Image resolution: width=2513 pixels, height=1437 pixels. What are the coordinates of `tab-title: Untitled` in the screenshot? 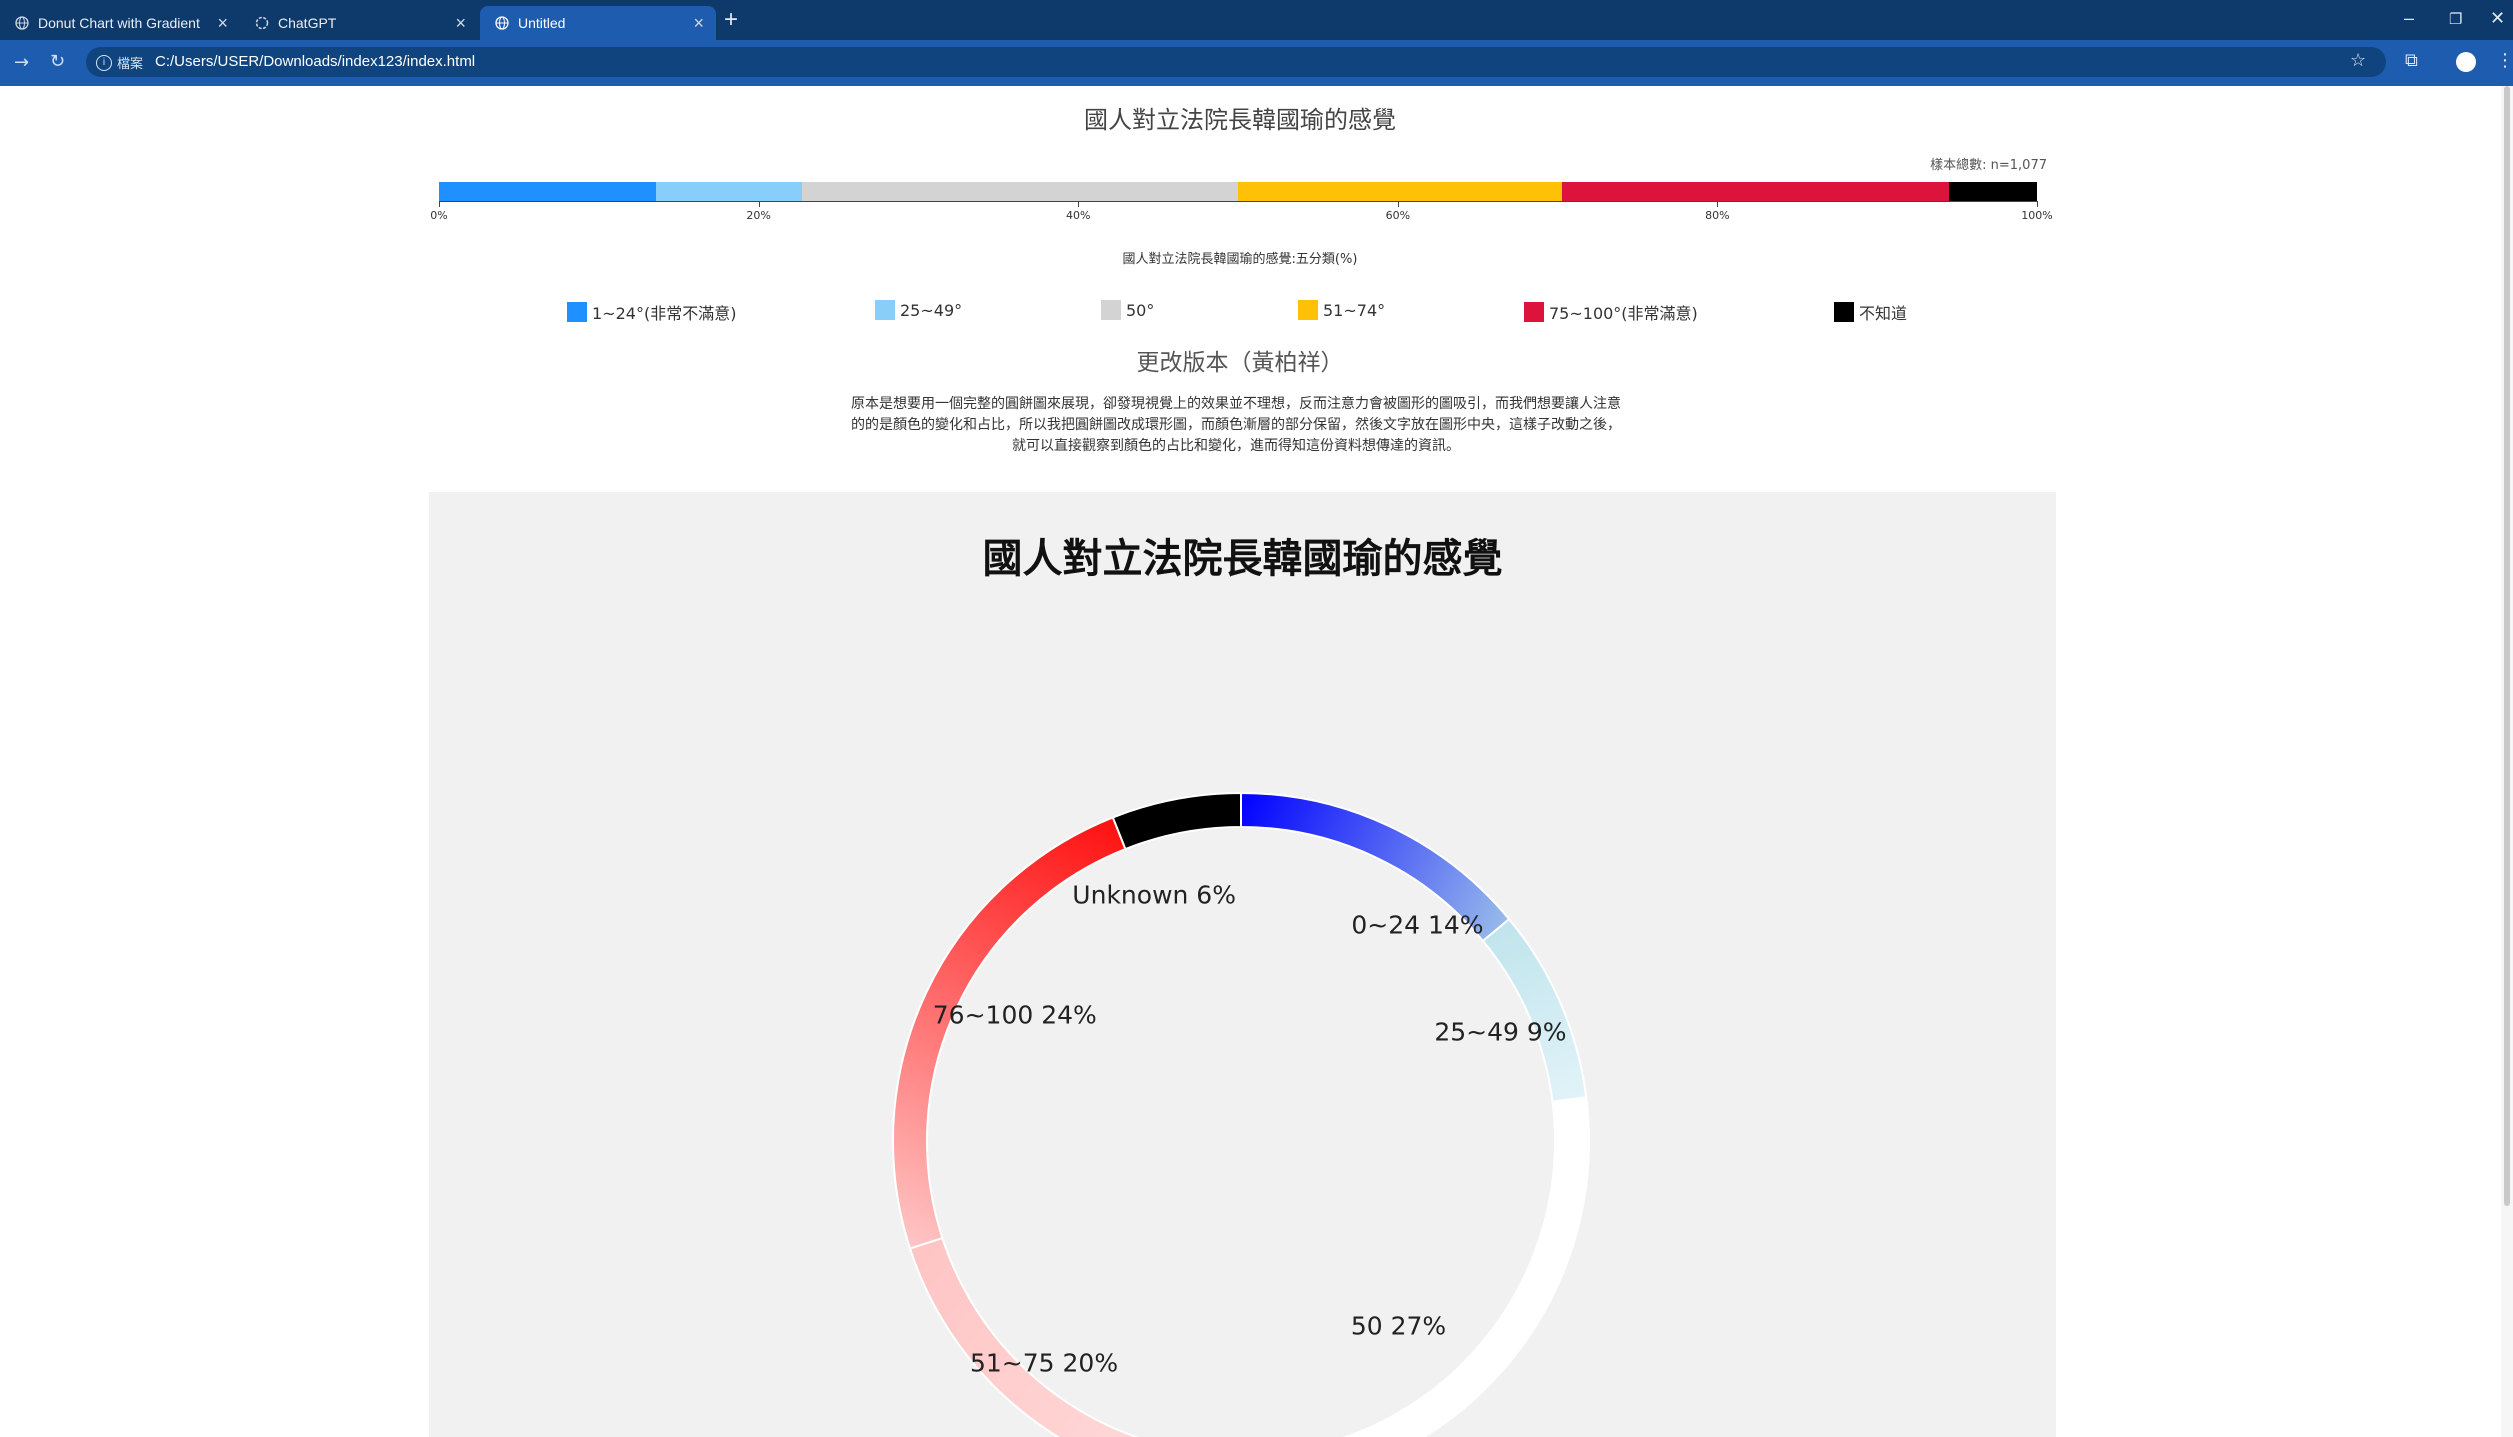 It's located at (542, 23).